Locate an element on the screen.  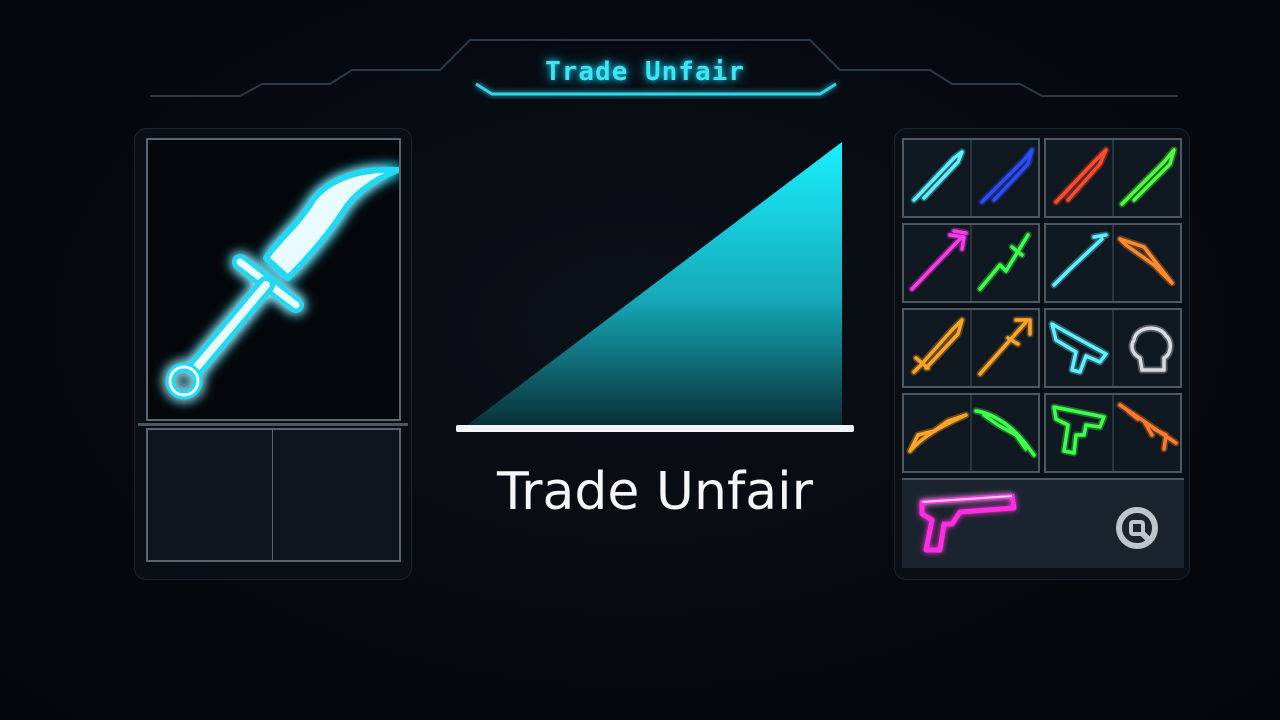
cyan-dagger-icon is located at coordinates (938, 176).